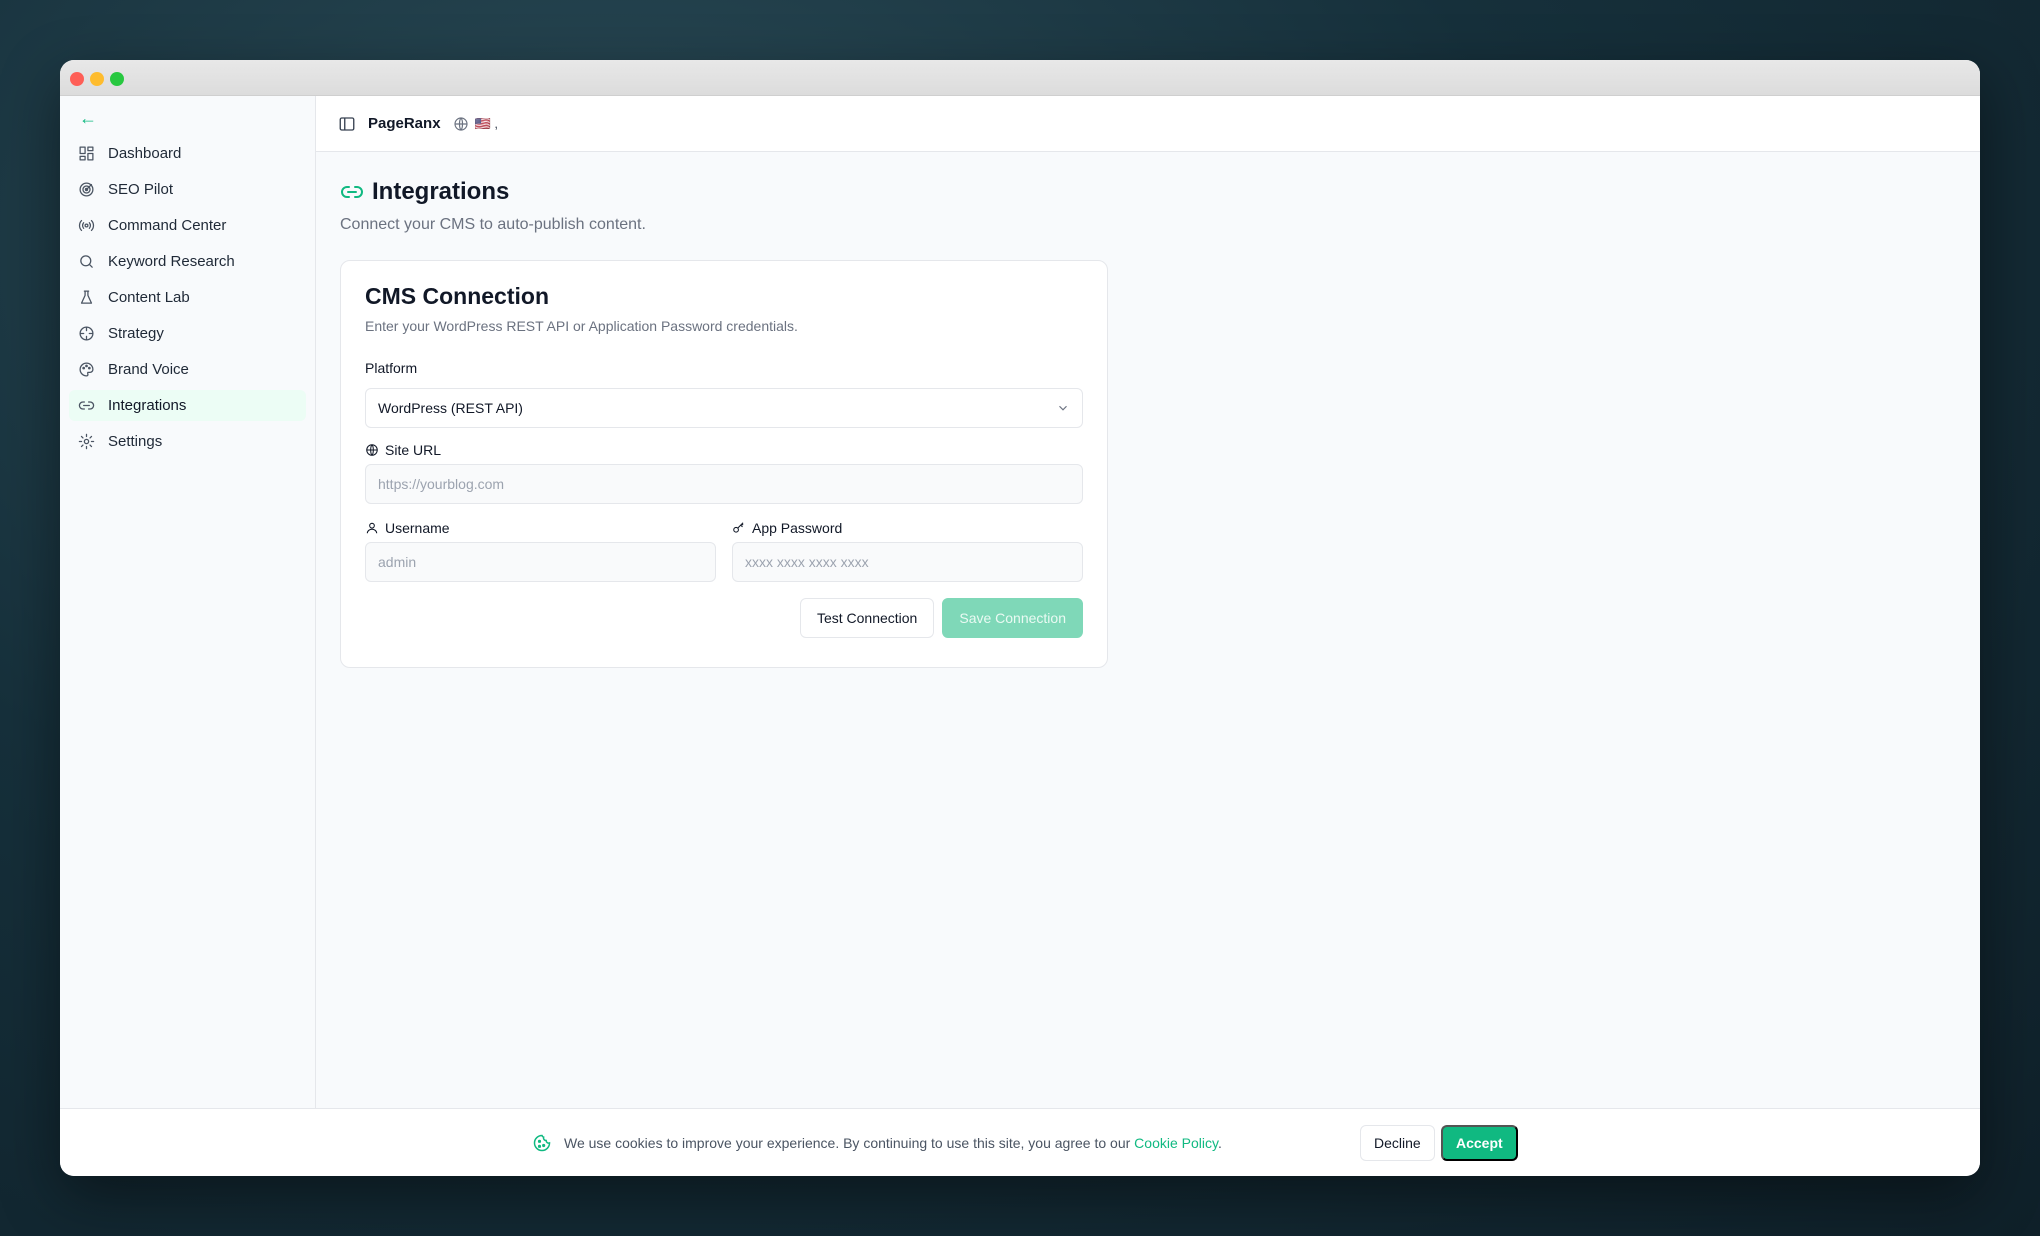 The height and width of the screenshot is (1236, 2040). Describe the element at coordinates (147, 405) in the screenshot. I see `sidebar-item-label: Integrations` at that location.